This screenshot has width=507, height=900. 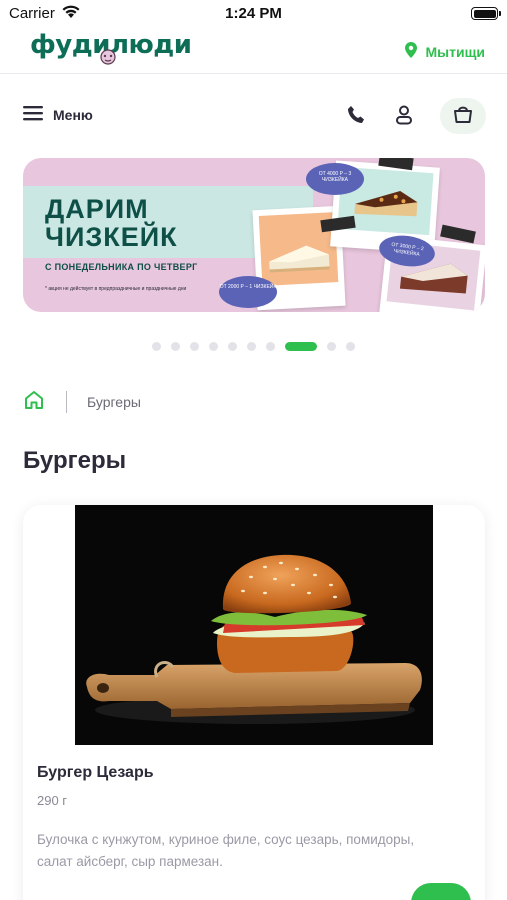 I want to click on city-label: Мытищи, so click(x=455, y=51).